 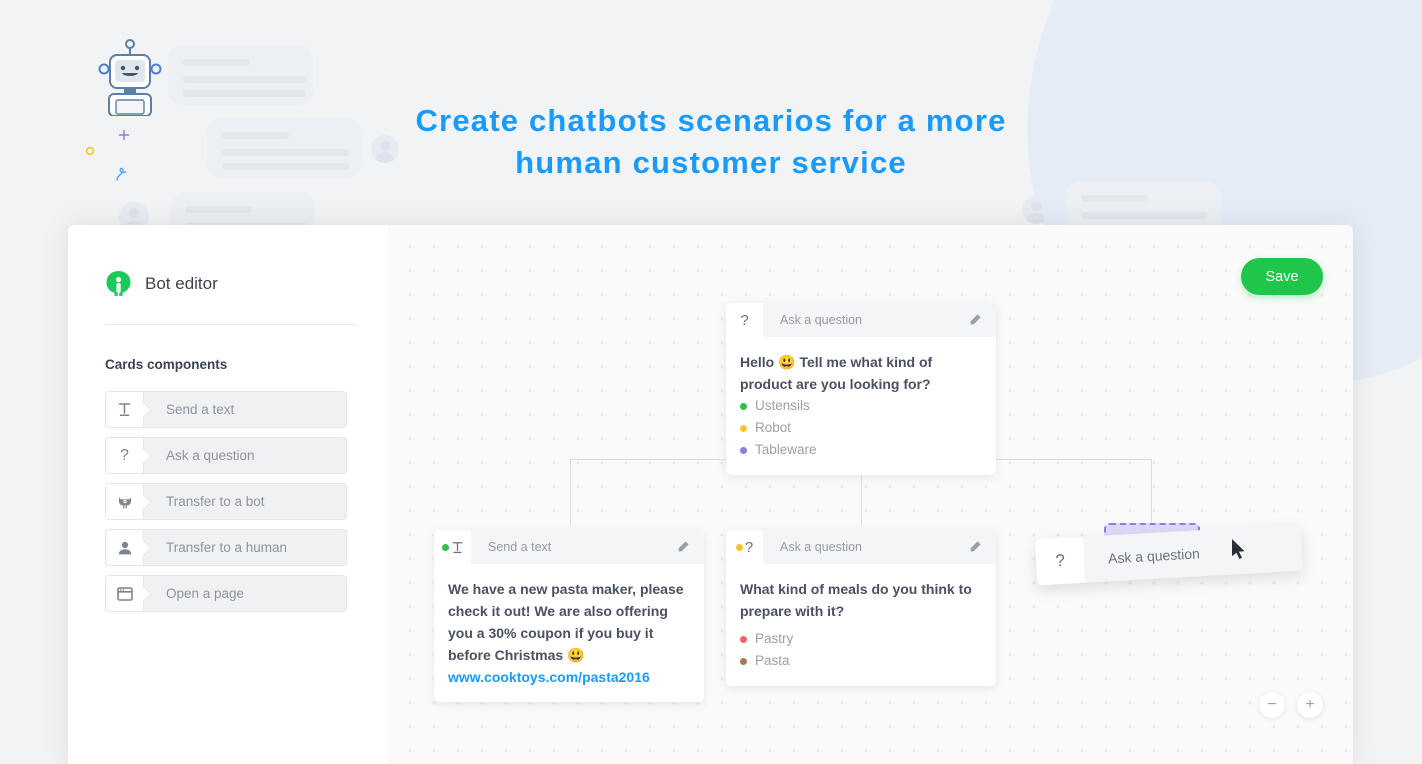 I want to click on component-open-a-page: Open a page, so click(x=226, y=593).